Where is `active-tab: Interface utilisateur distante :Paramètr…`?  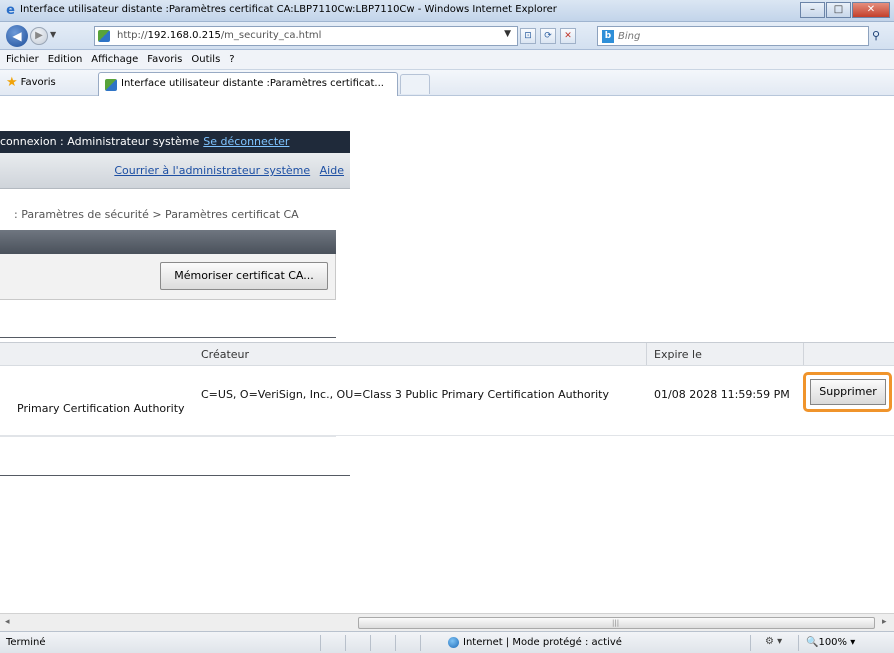
active-tab: Interface utilisateur distante :Paramètr… is located at coordinates (248, 84).